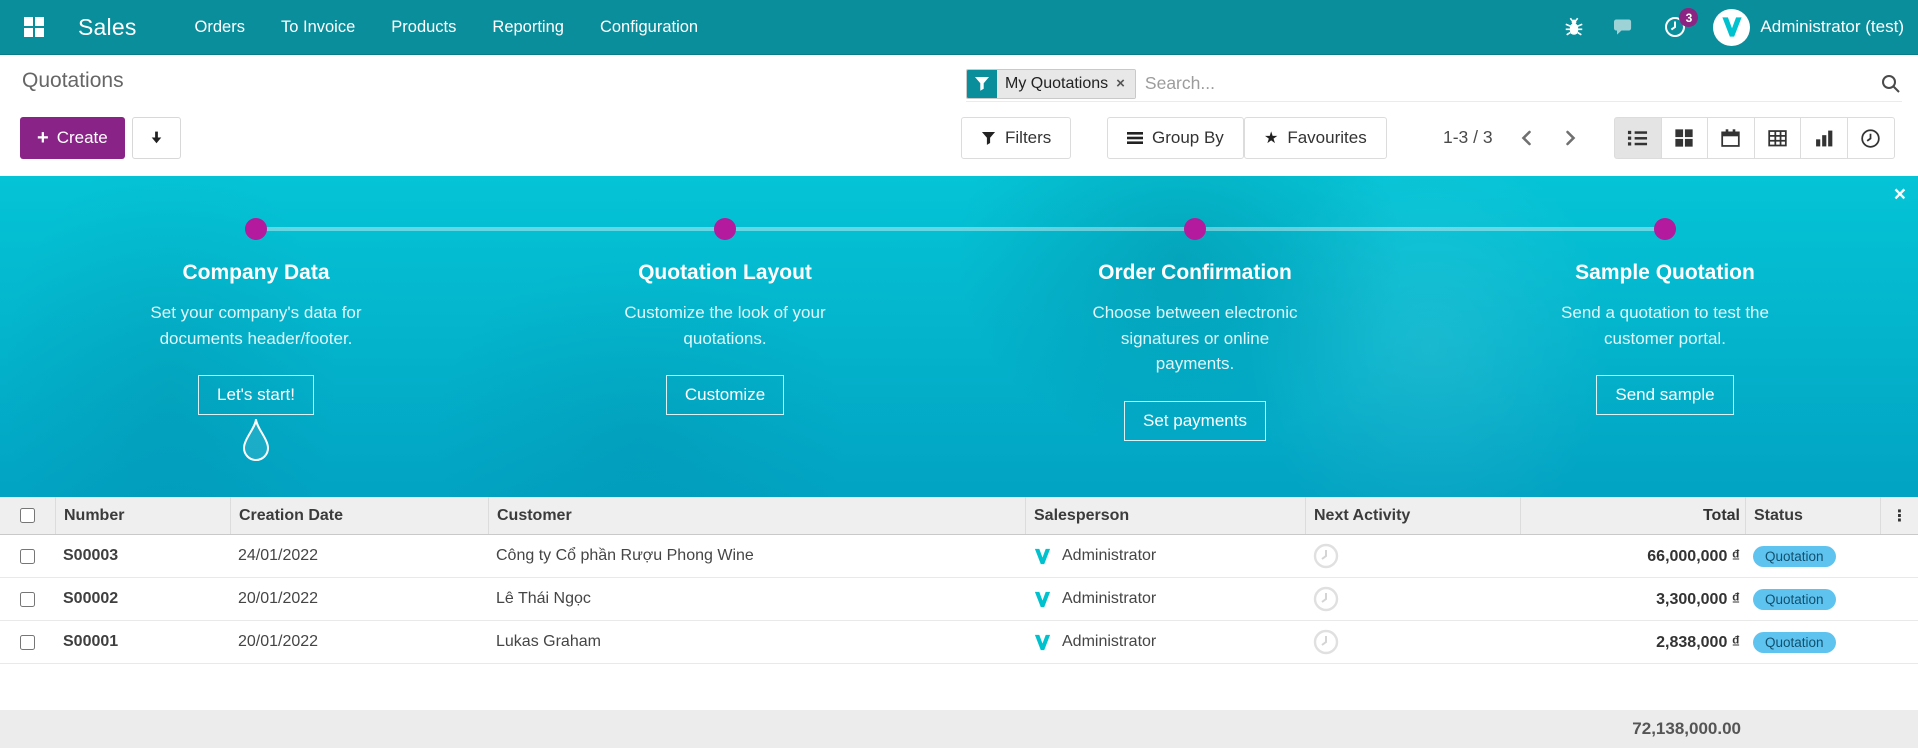  What do you see at coordinates (91, 598) in the screenshot?
I see `cell-number: S00002` at bounding box center [91, 598].